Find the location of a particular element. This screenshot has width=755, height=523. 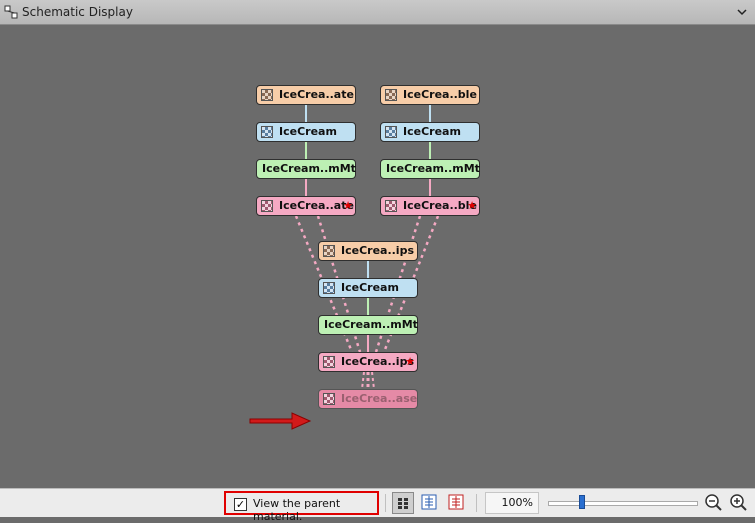

node-right-composite: IceCrea..ble ★ is located at coordinates (430, 206).